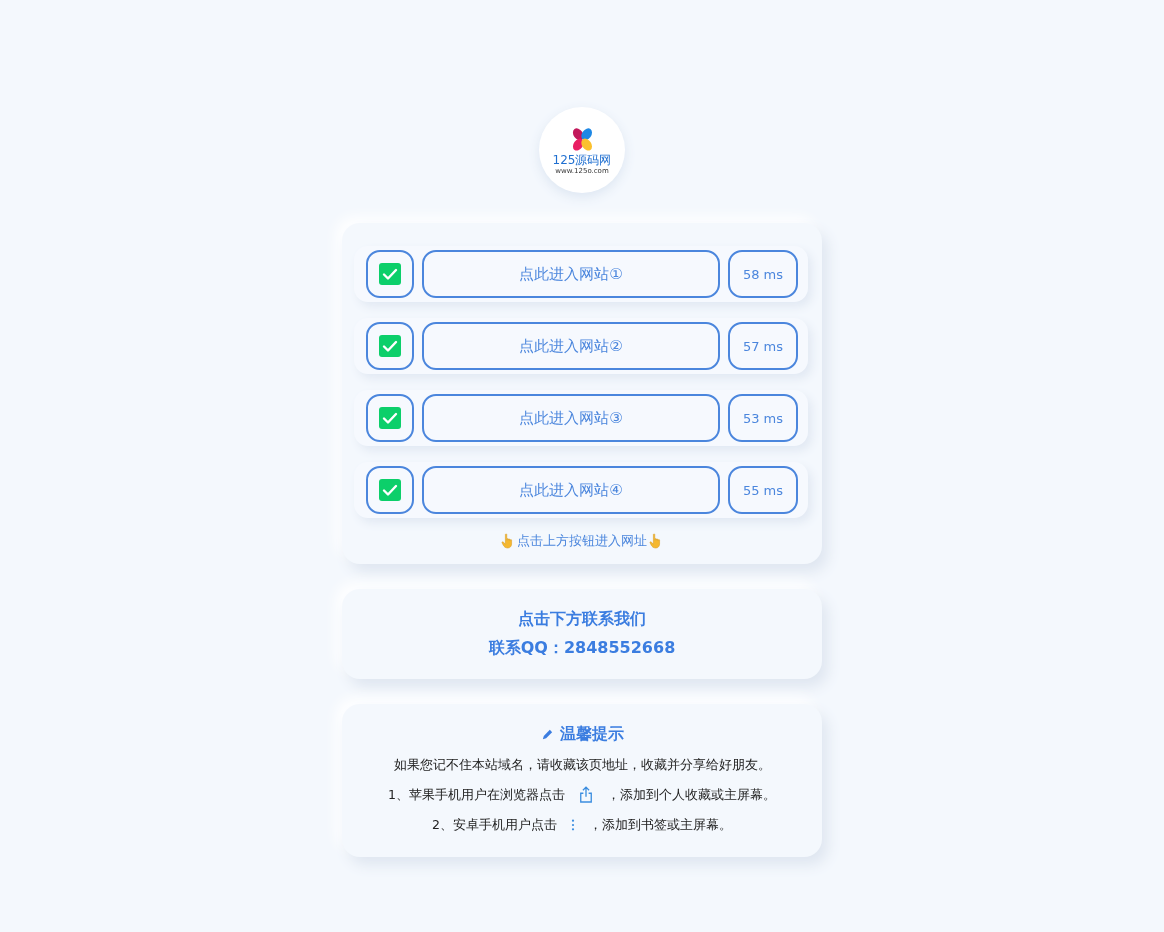  What do you see at coordinates (763, 418) in the screenshot?
I see `latency-badge: 53 ms` at bounding box center [763, 418].